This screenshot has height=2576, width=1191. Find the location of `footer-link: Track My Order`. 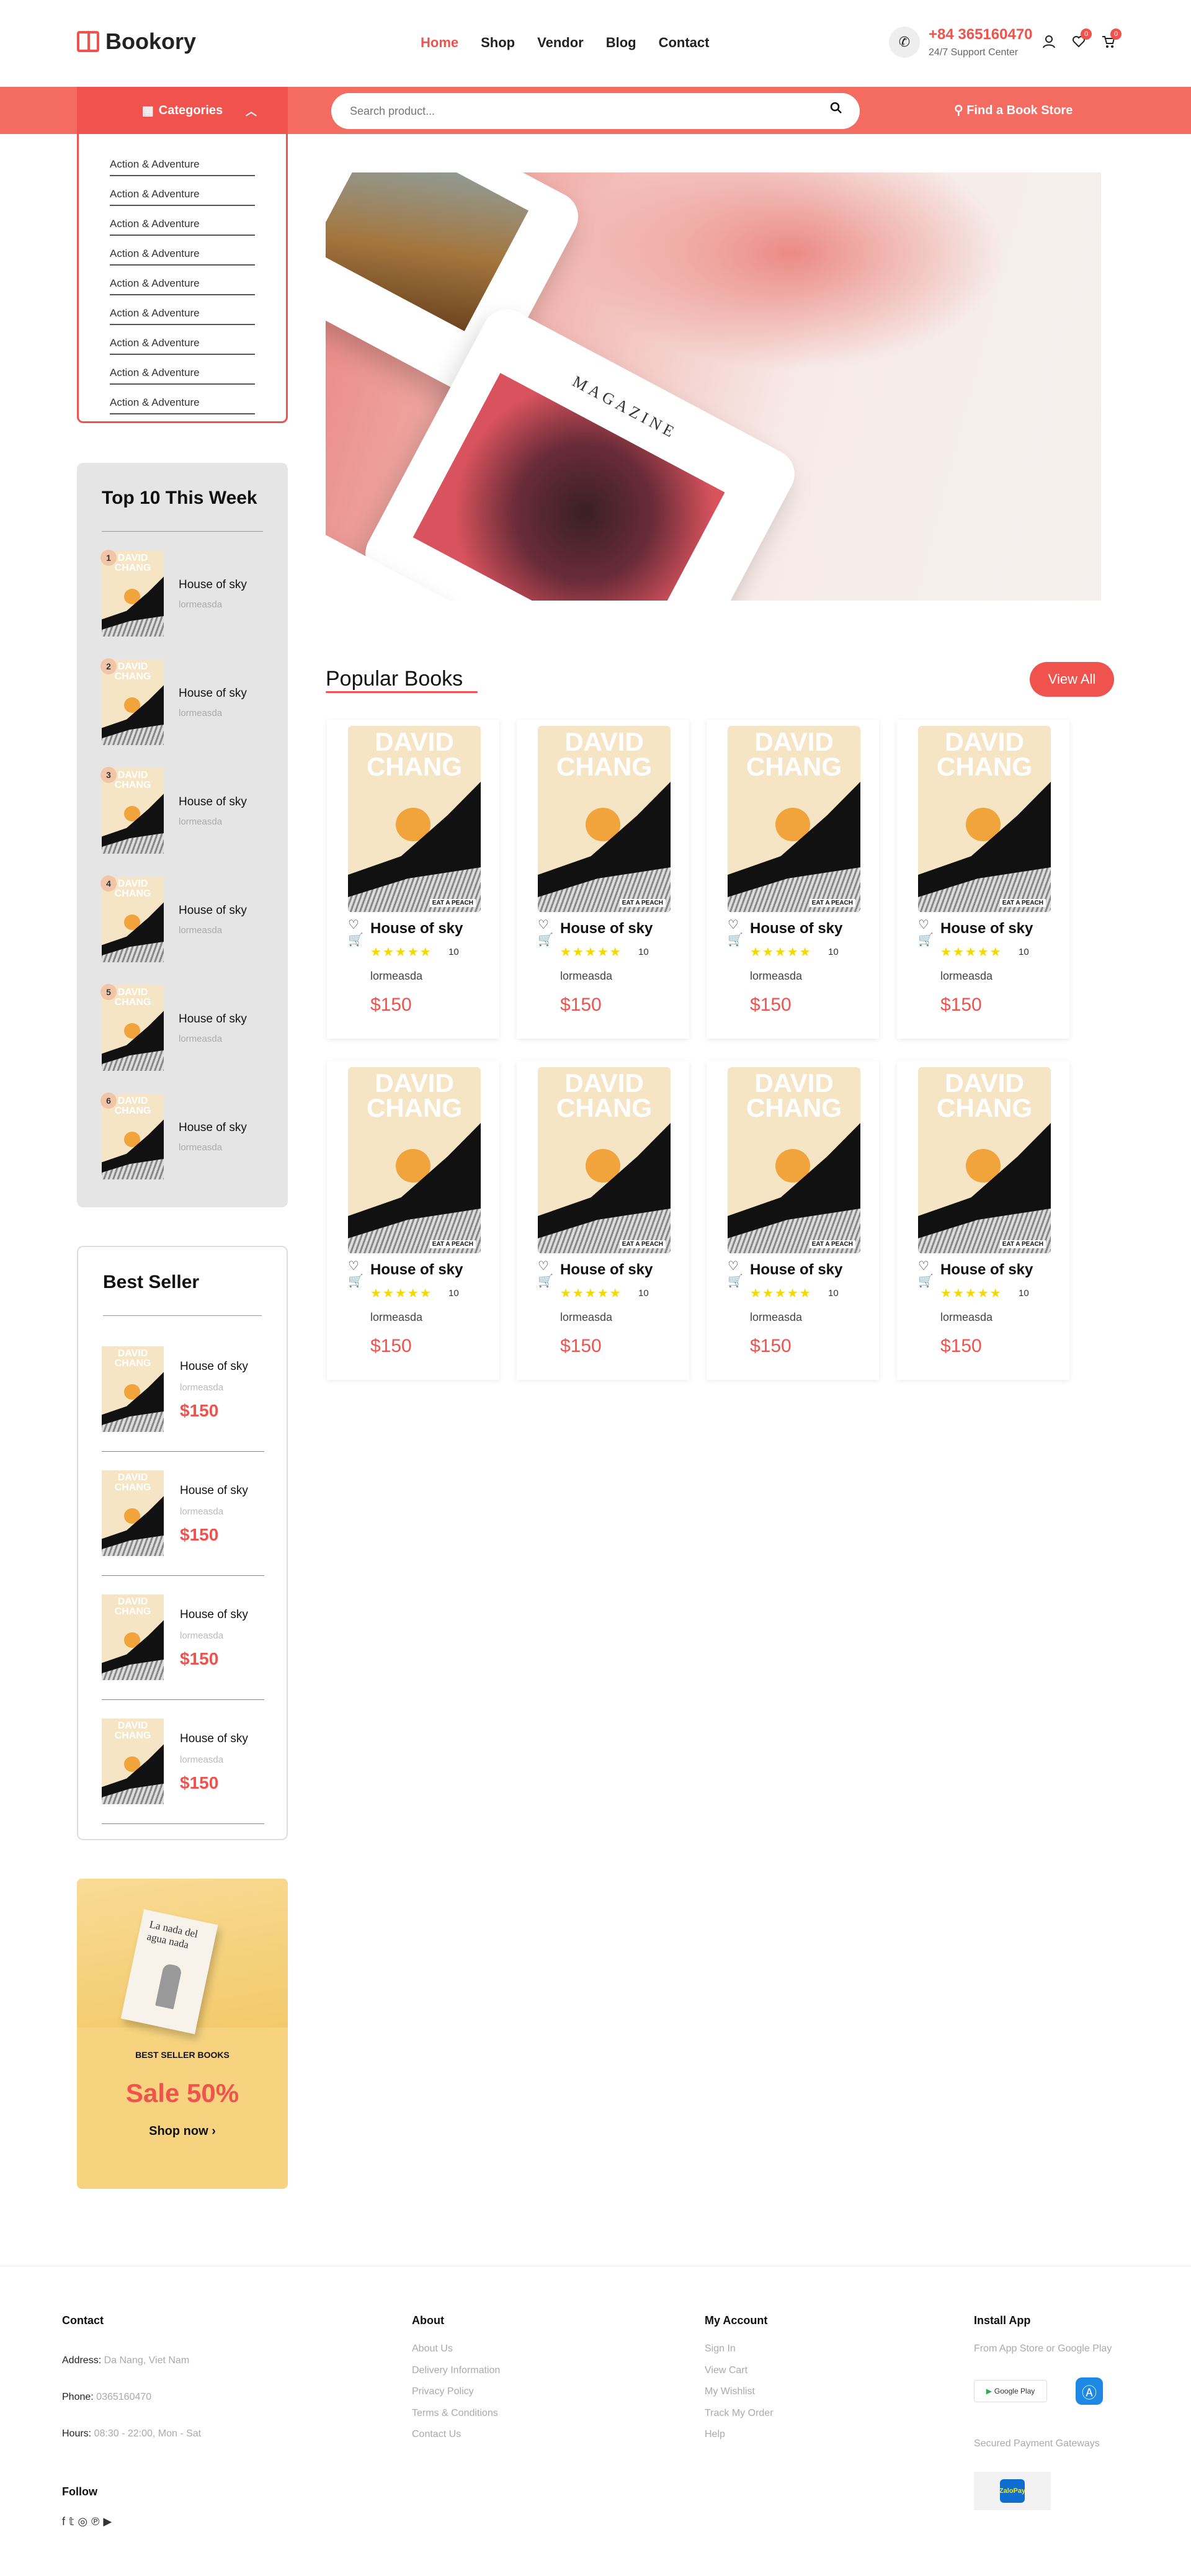

footer-link: Track My Order is located at coordinates (739, 2413).